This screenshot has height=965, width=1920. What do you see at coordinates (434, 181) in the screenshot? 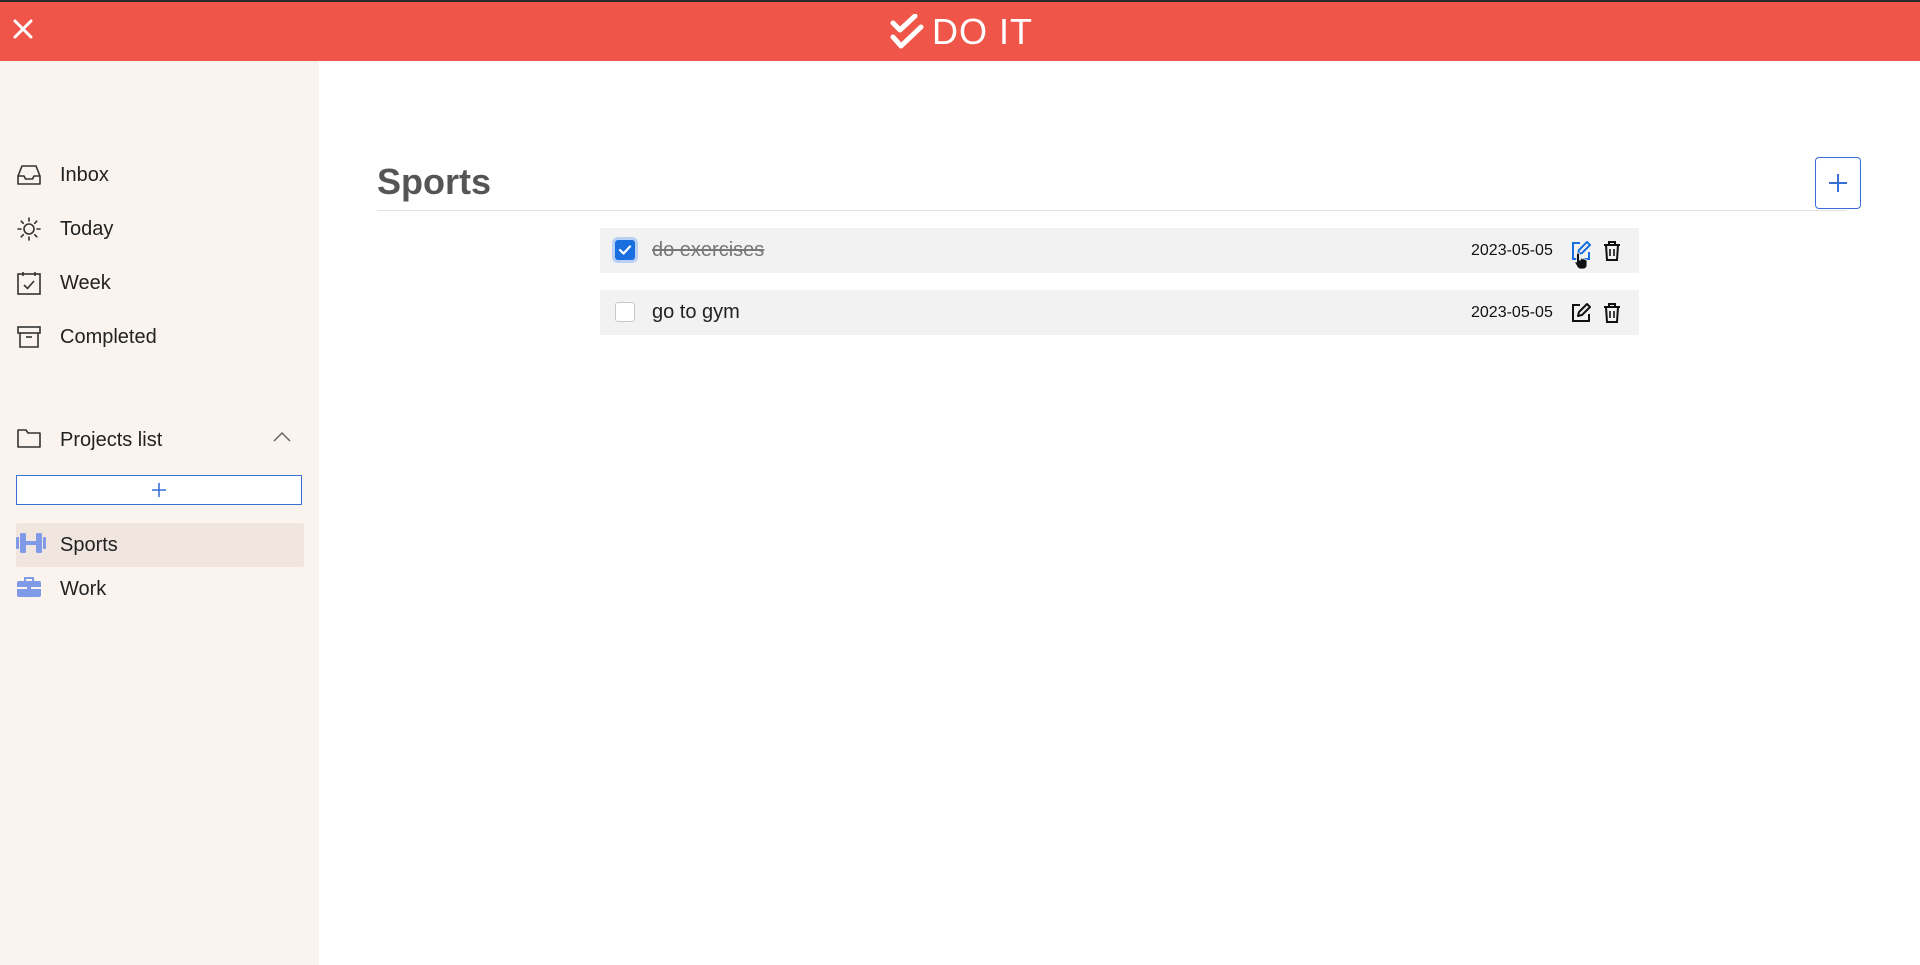
I see `page-title: Sports` at bounding box center [434, 181].